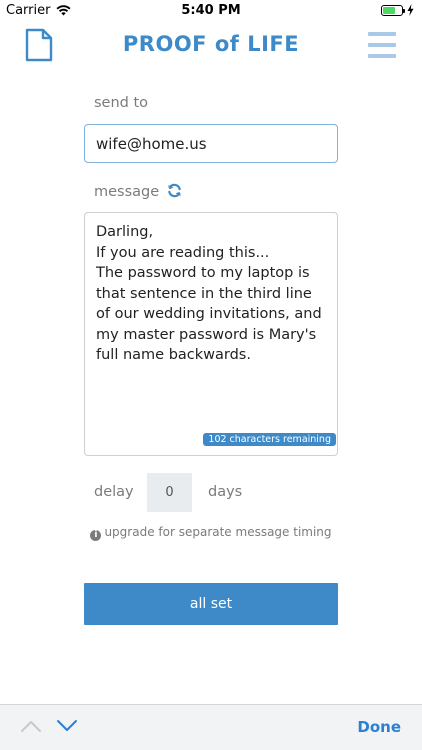 This screenshot has width=422, height=750. I want to click on done-button: Done, so click(379, 727).